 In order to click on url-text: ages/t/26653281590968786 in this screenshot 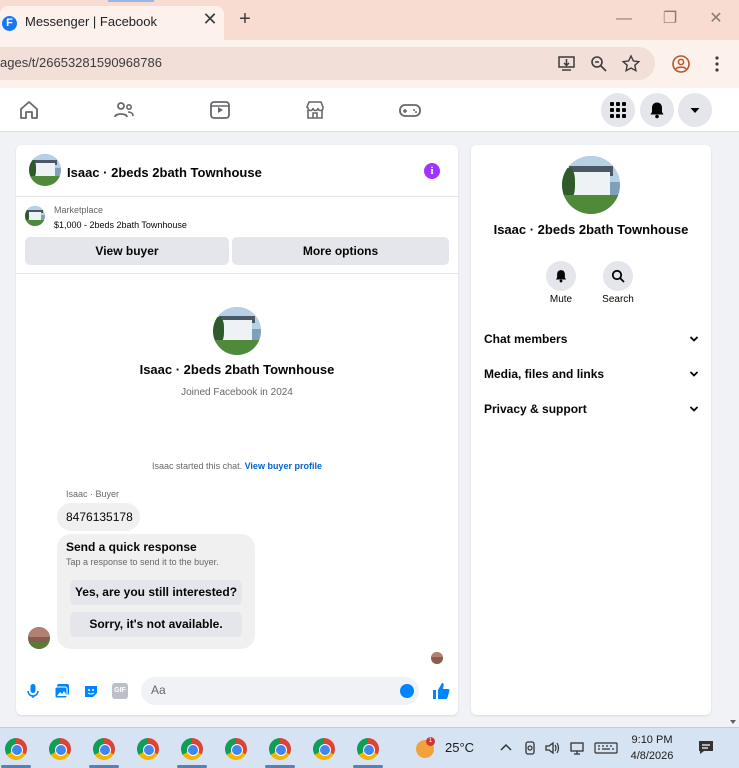, I will do `click(81, 62)`.